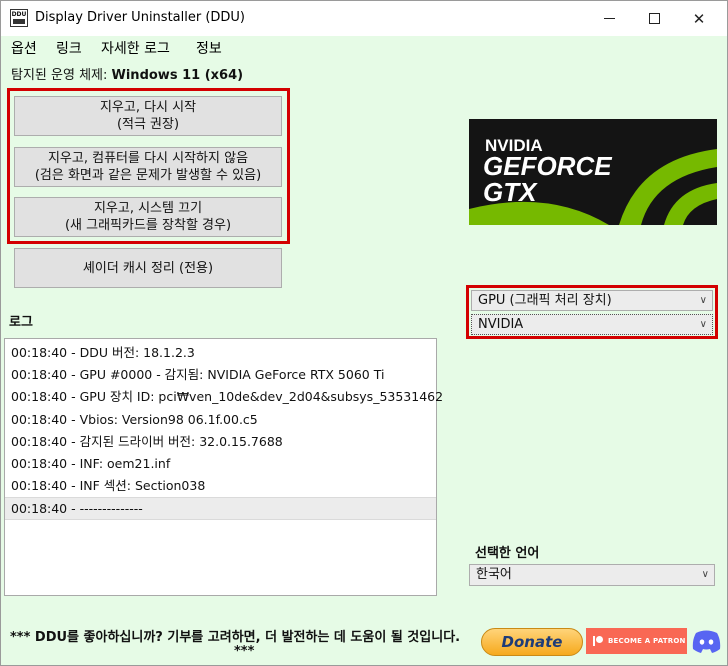 This screenshot has height=666, width=728. I want to click on close-button: ✕, so click(699, 18).